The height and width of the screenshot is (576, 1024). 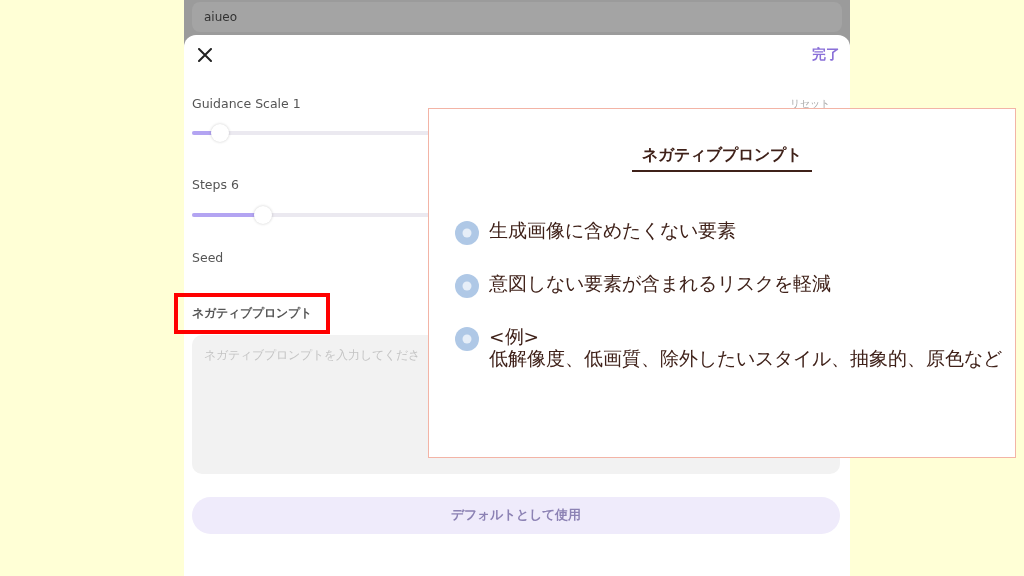 I want to click on negative-prompt-label: ネガティブプロンプト, so click(x=252, y=313).